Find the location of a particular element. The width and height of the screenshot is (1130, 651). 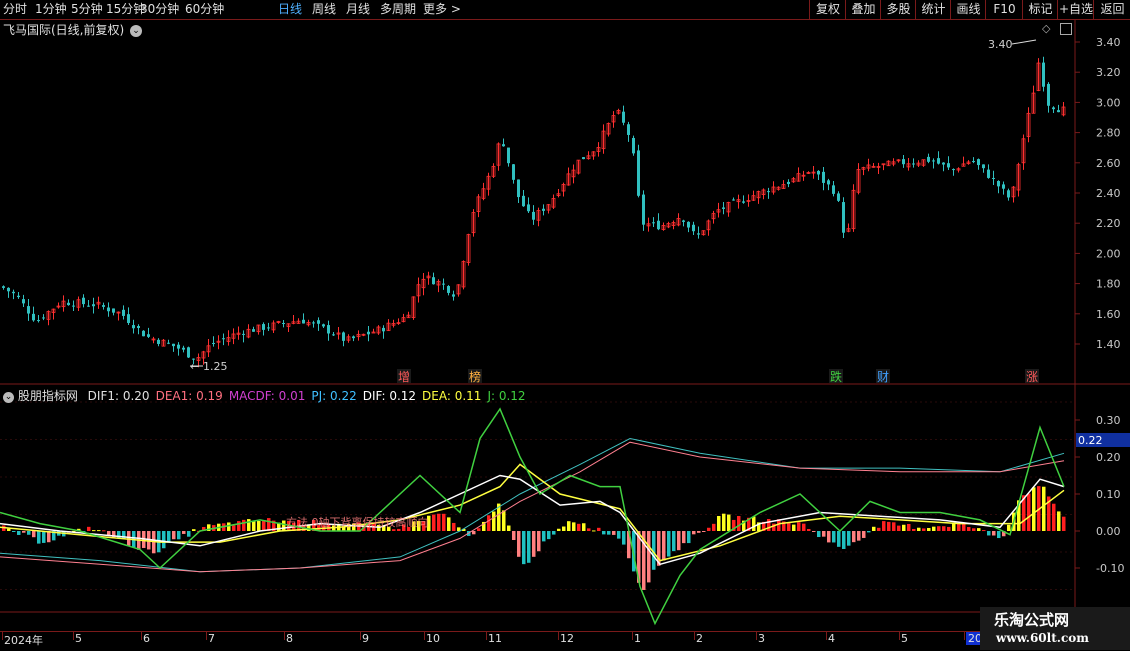

toolbar-button-2: 多股 is located at coordinates (898, 9).